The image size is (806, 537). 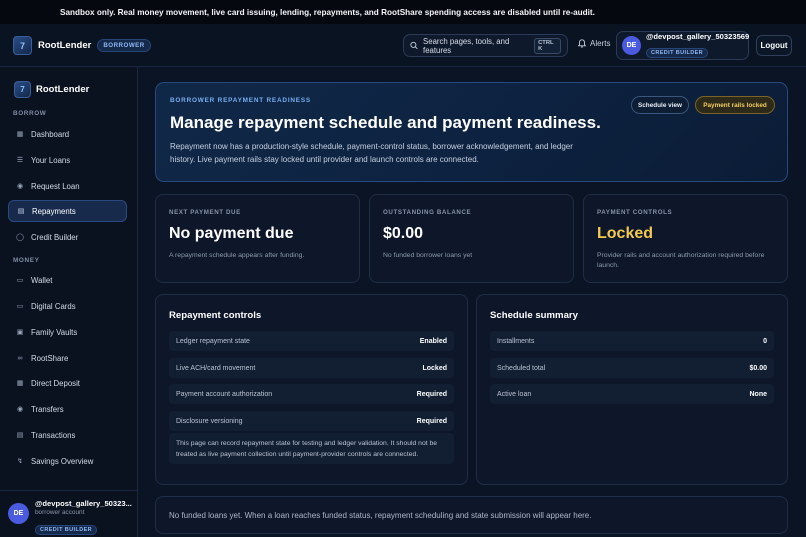 I want to click on schedule-view-button: Schedule view, so click(x=660, y=105).